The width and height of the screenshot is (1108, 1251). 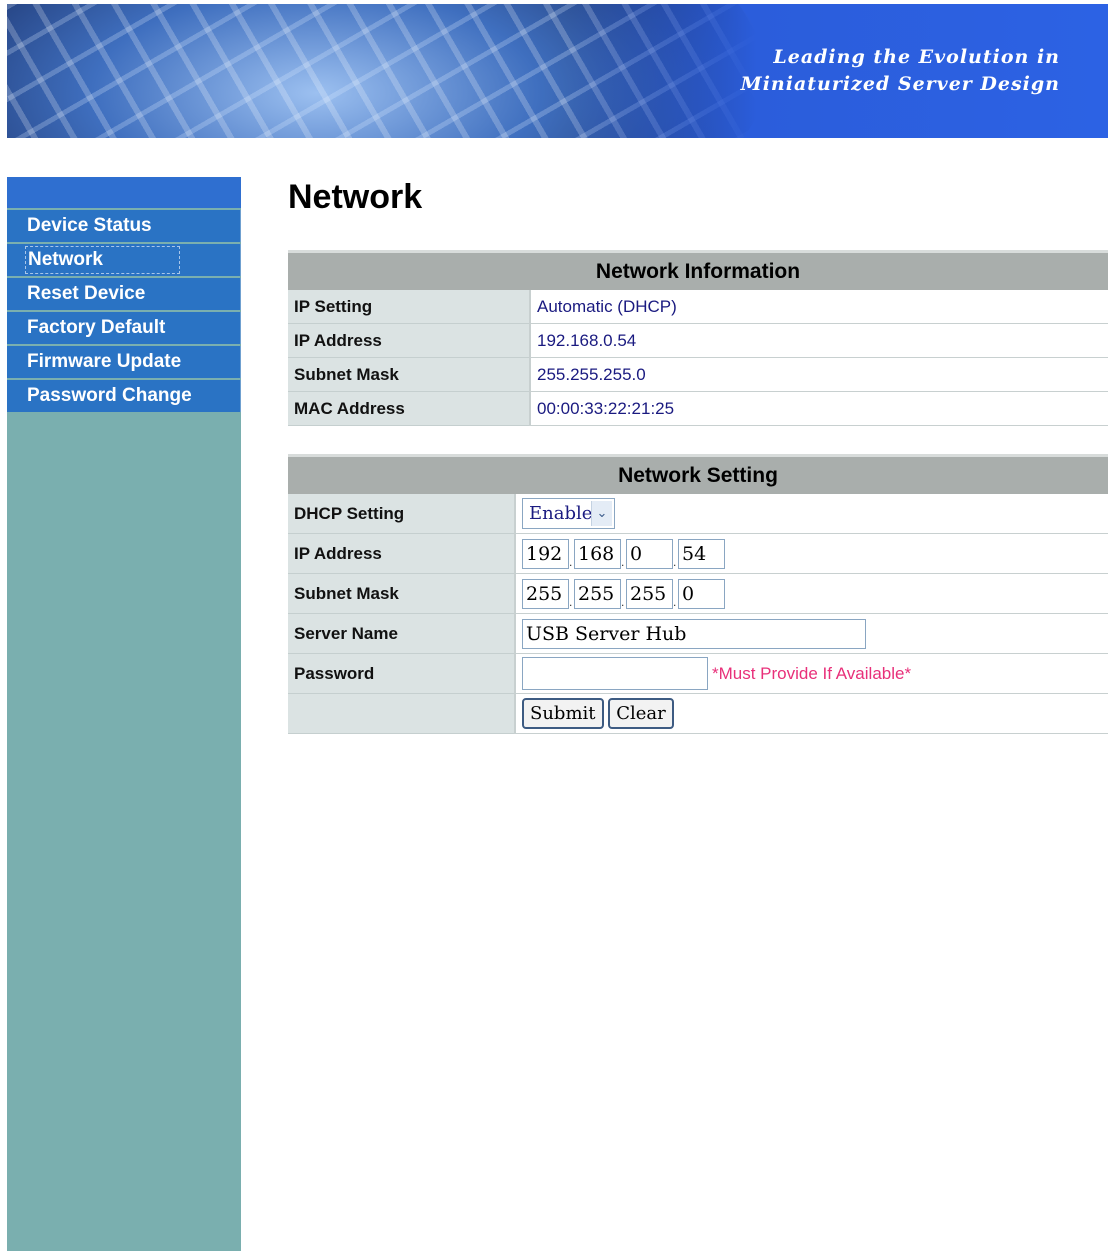 I want to click on table-row: IP Setting Automatic (DHCP), so click(x=698, y=307).